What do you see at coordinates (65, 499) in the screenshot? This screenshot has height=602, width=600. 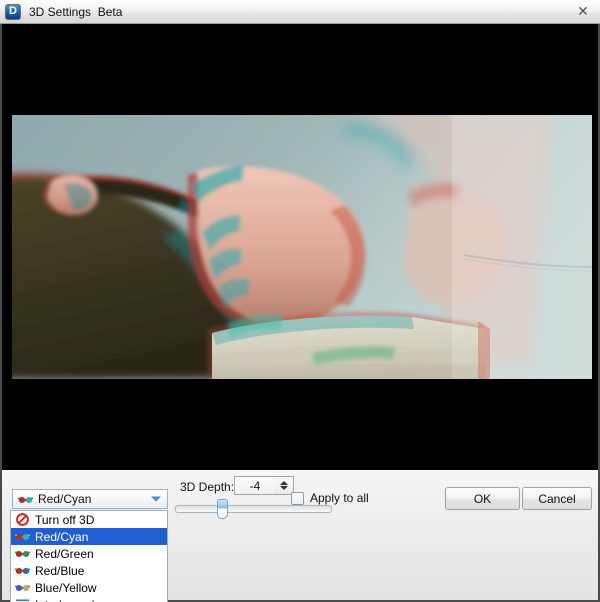 I see `3d-mode-selected-label: Red/Cyan` at bounding box center [65, 499].